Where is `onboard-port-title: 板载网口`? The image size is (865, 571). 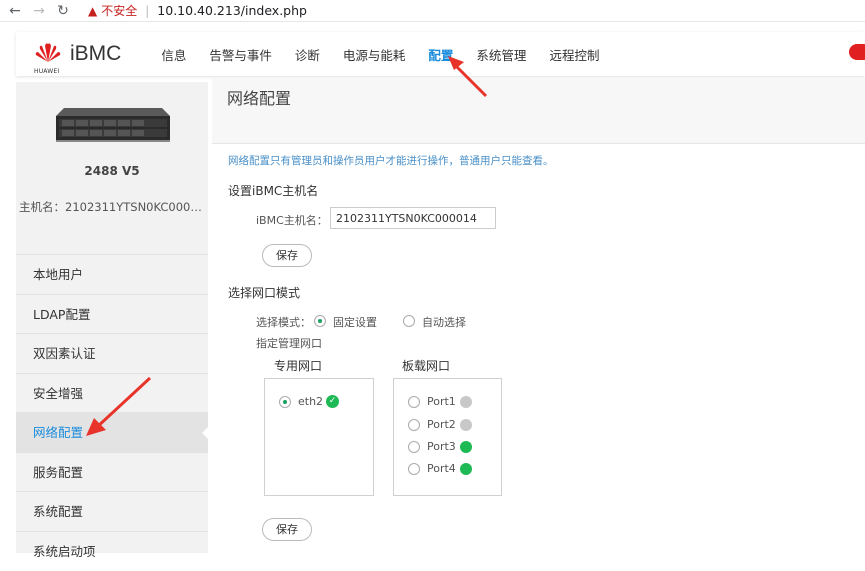 onboard-port-title: 板载网口 is located at coordinates (426, 366).